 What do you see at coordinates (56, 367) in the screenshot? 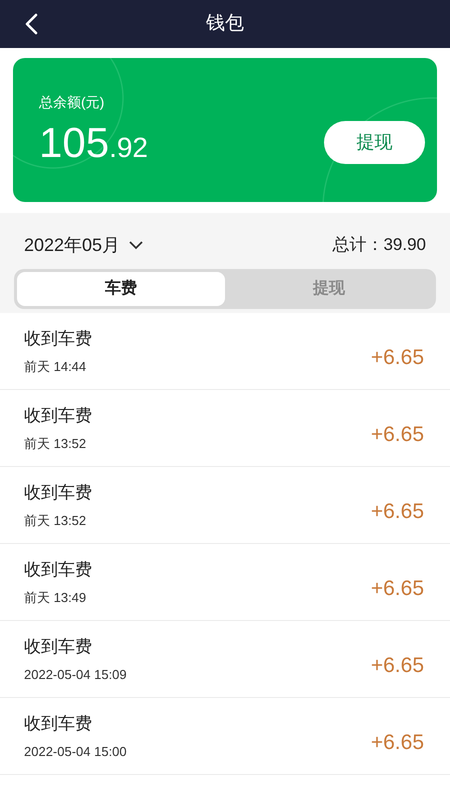
I see `record-time: 前天 14:44` at bounding box center [56, 367].